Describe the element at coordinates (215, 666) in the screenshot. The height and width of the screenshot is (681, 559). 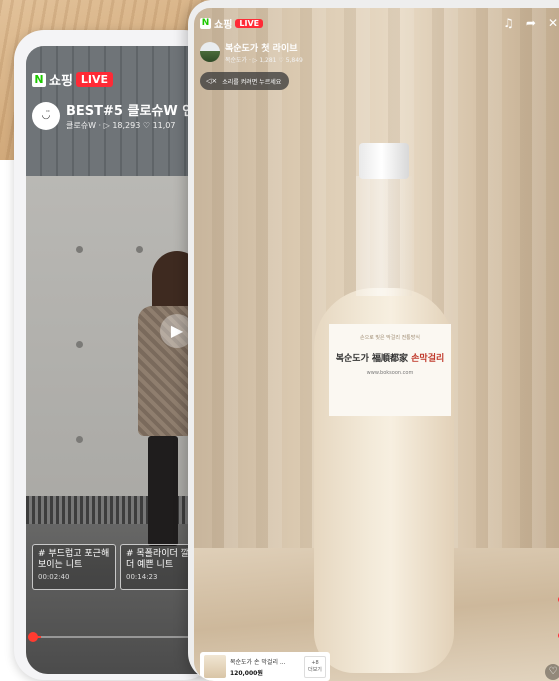
I see `product-thumbnail` at that location.